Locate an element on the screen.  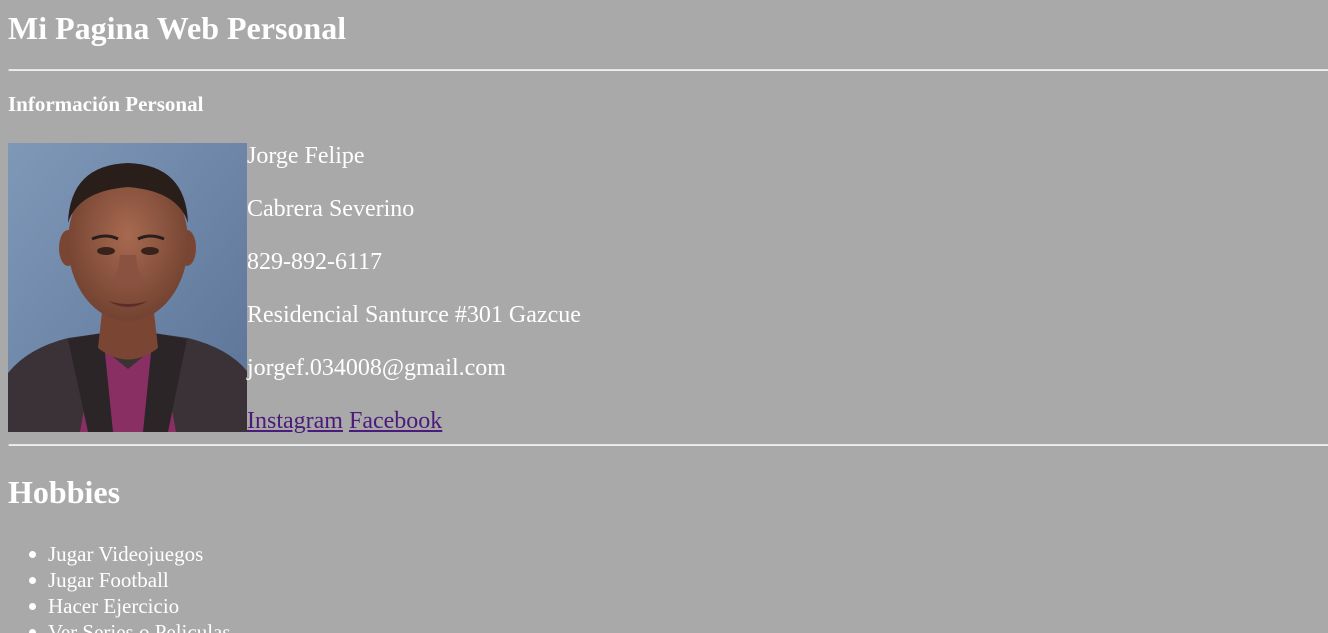
social-links: Instagram Facebook is located at coordinates (344, 421).